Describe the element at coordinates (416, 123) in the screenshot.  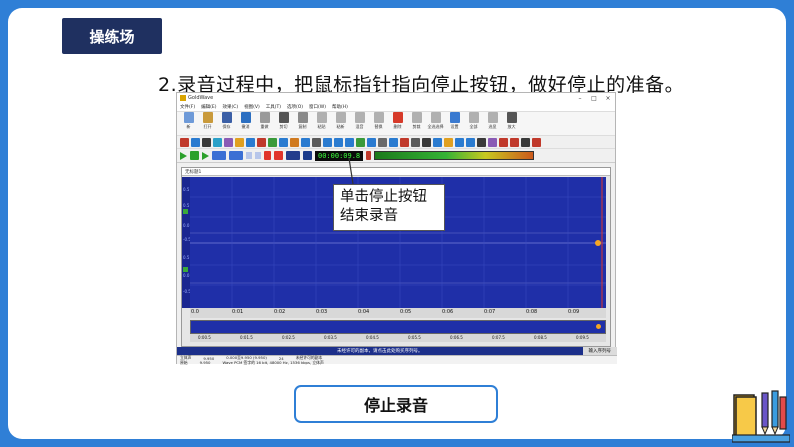
I see `toolbar-button-trim: 剪裁` at that location.